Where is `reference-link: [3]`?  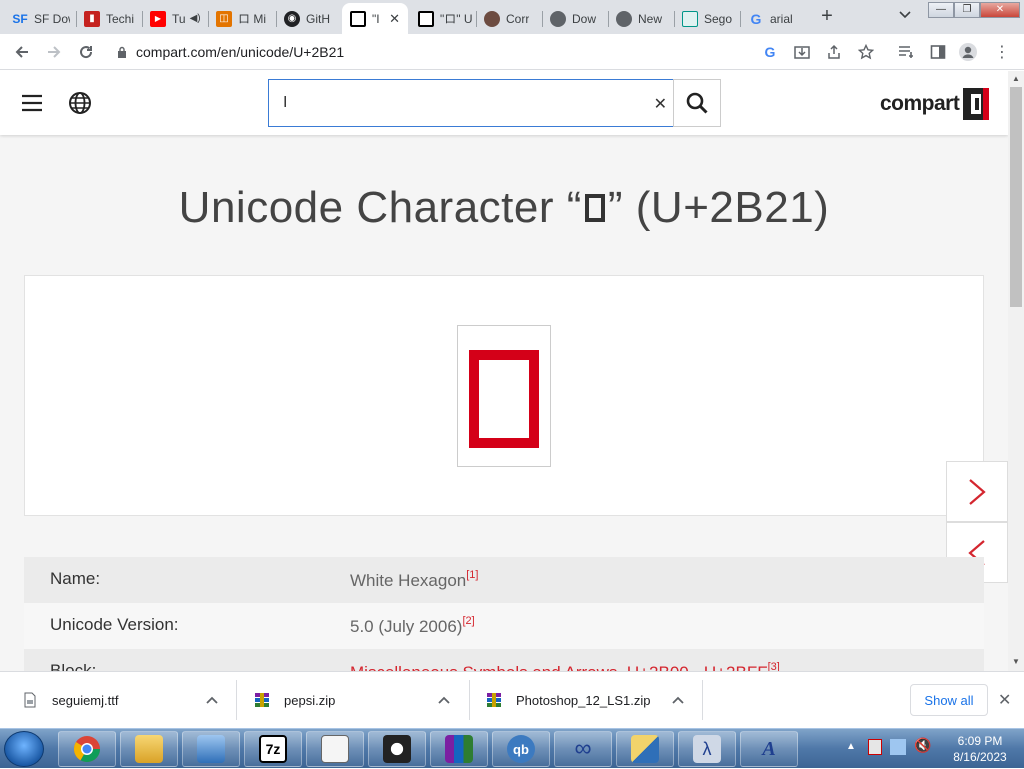
reference-link: [3] is located at coordinates (774, 666).